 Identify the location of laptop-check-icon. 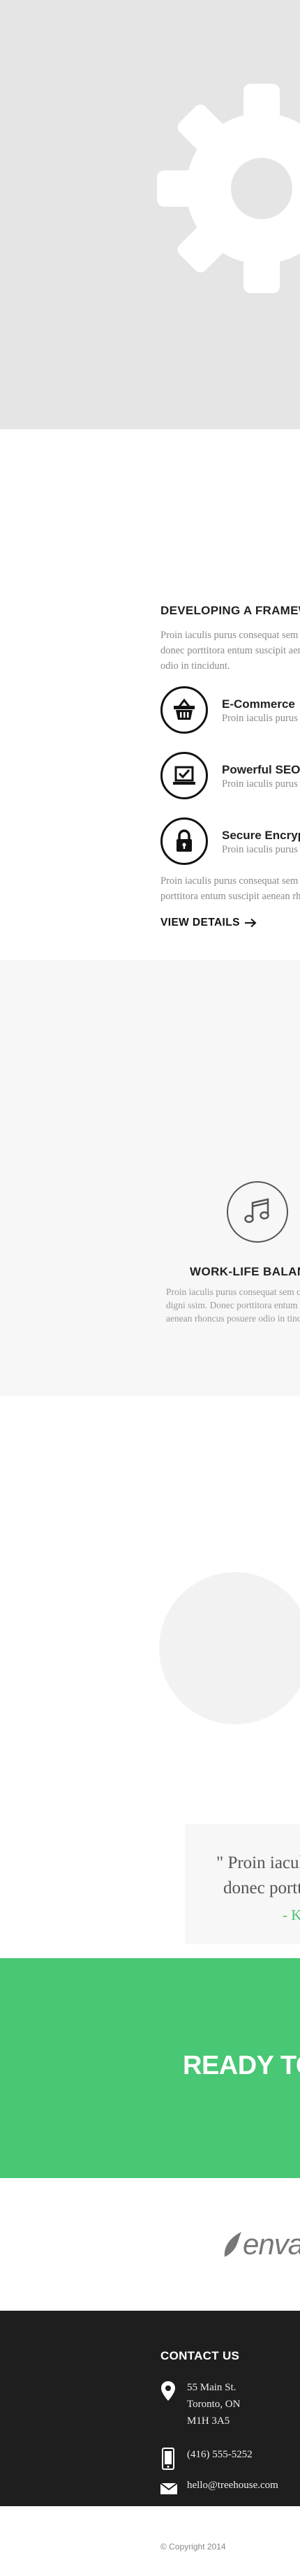
(184, 775).